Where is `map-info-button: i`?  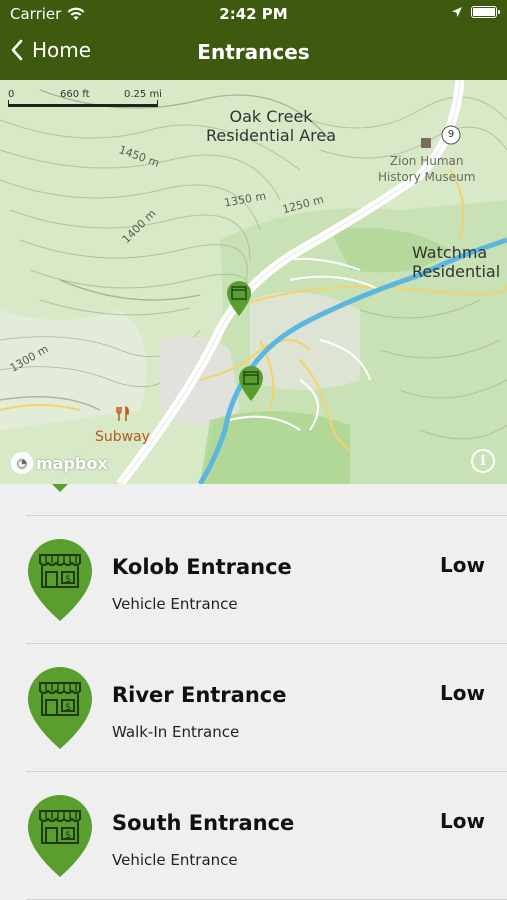
map-info-button: i is located at coordinates (483, 461).